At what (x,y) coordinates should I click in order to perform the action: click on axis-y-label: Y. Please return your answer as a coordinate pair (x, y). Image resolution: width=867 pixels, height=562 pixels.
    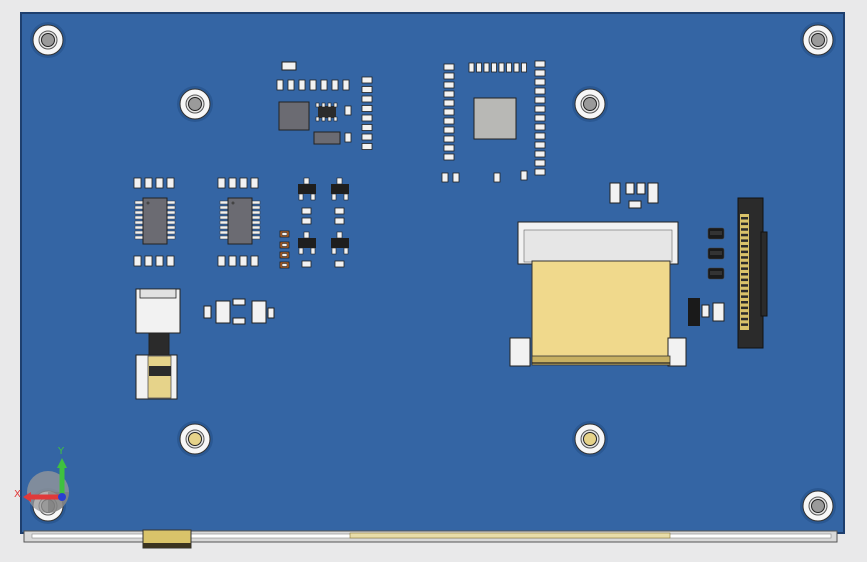
    Looking at the image, I should click on (61, 451).